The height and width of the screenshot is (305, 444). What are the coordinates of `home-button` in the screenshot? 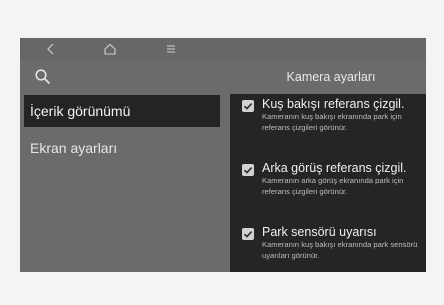 It's located at (110, 49).